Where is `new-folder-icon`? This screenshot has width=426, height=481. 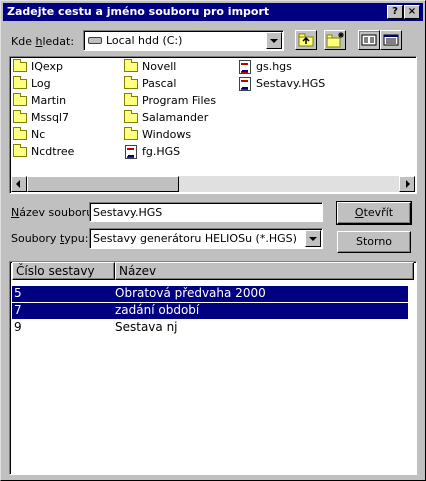
new-folder-icon is located at coordinates (335, 40).